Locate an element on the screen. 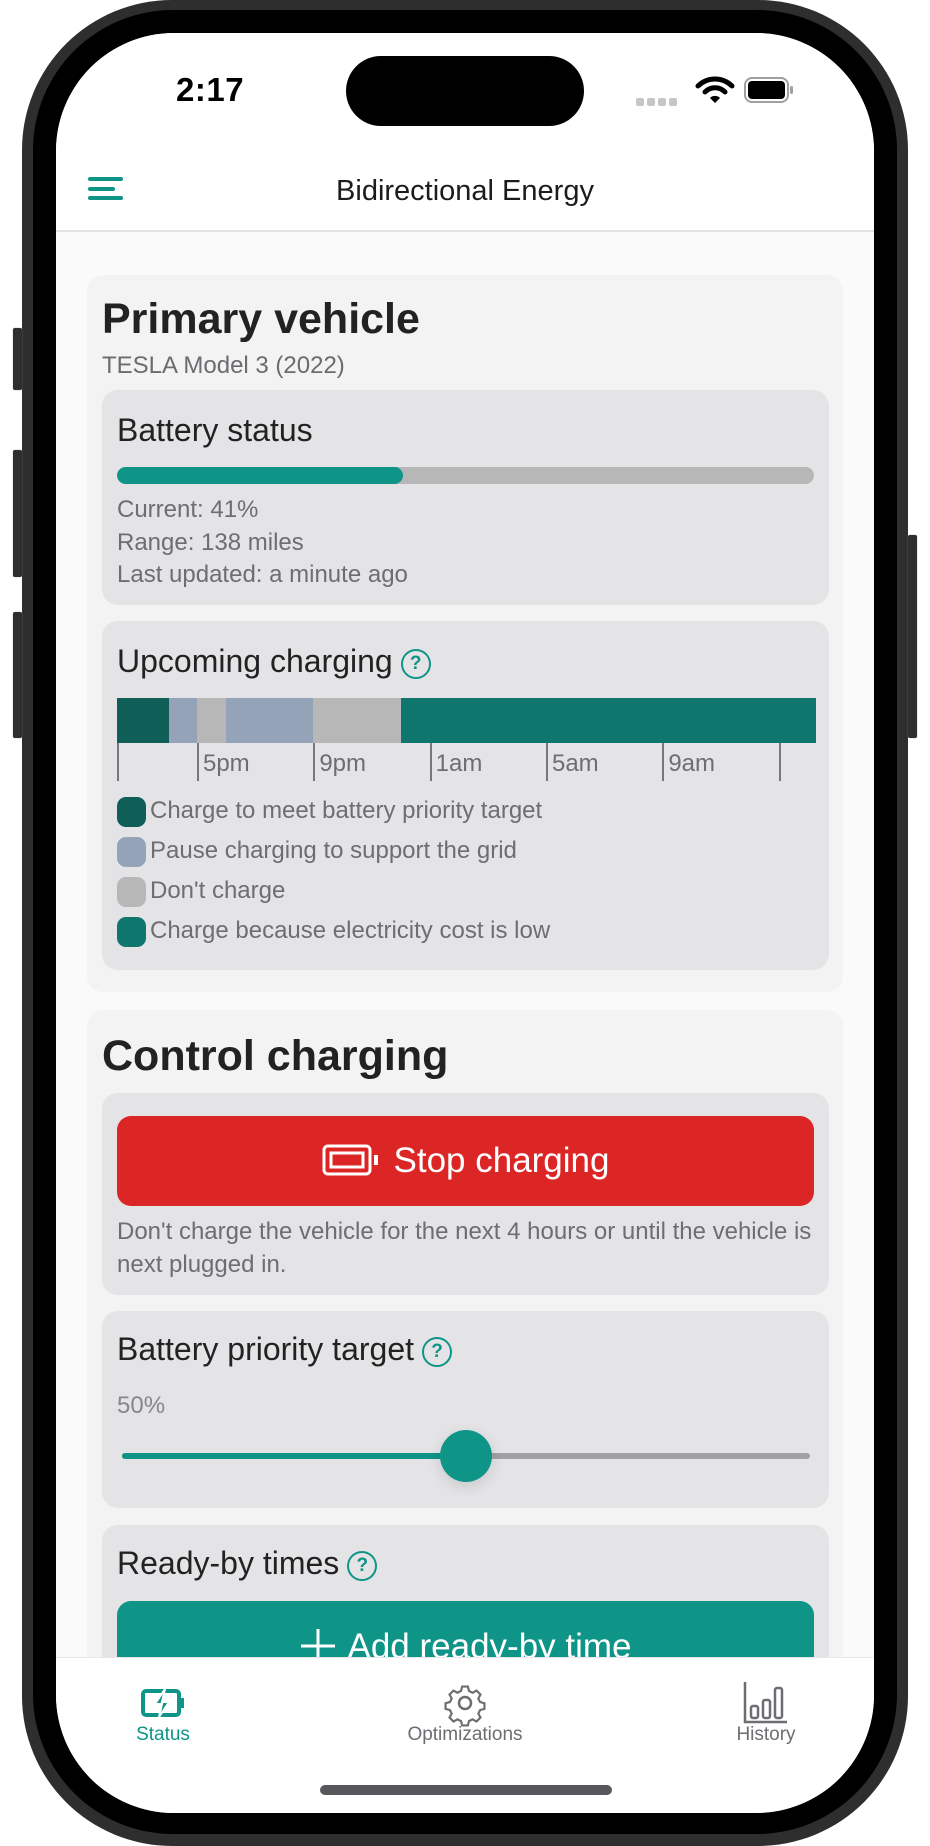 The width and height of the screenshot is (930, 1846). legend-label: Don't charge is located at coordinates (218, 890).